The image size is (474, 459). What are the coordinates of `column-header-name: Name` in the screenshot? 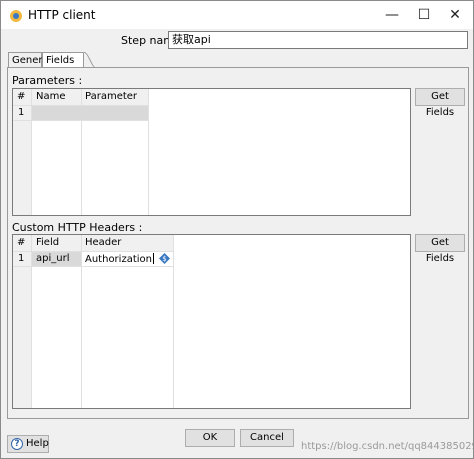 It's located at (51, 96).